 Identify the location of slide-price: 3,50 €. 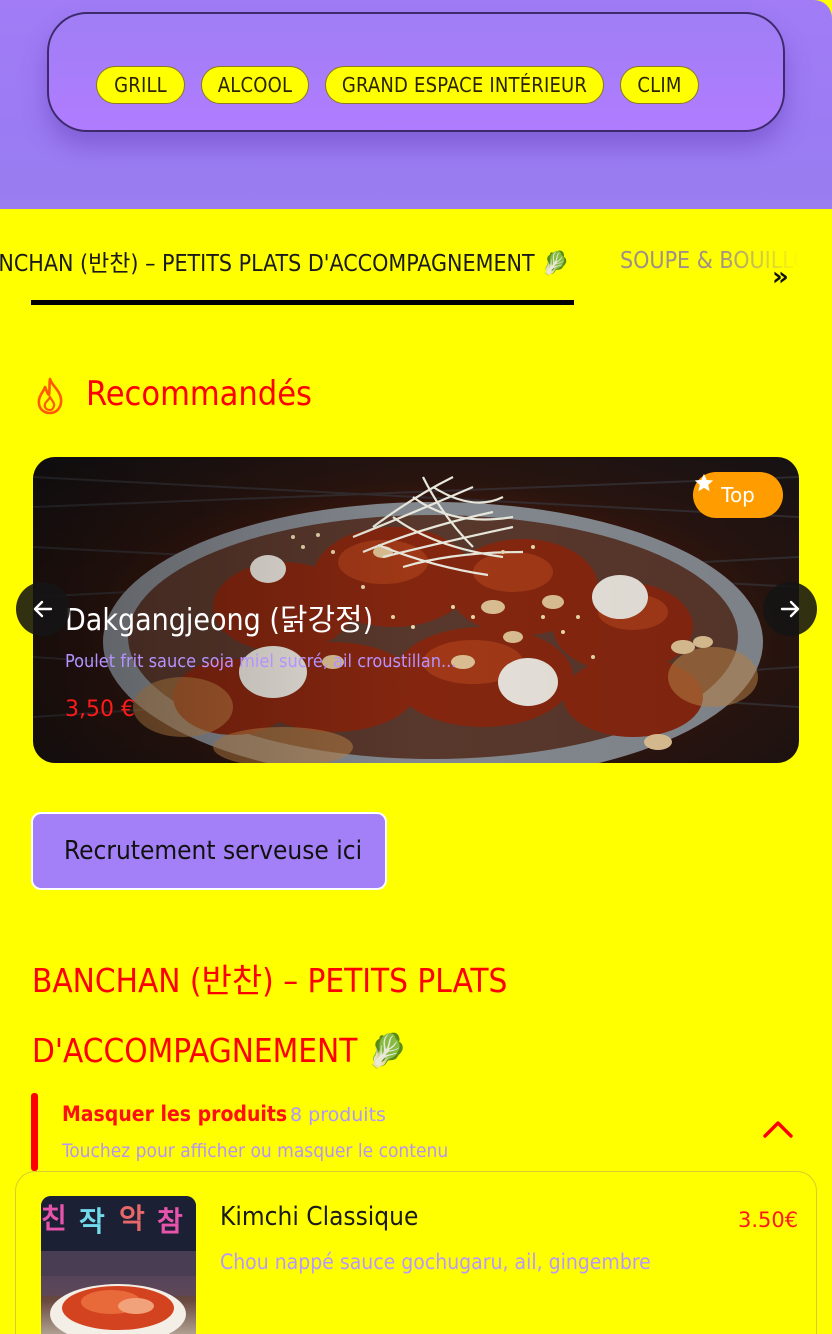
(100, 709).